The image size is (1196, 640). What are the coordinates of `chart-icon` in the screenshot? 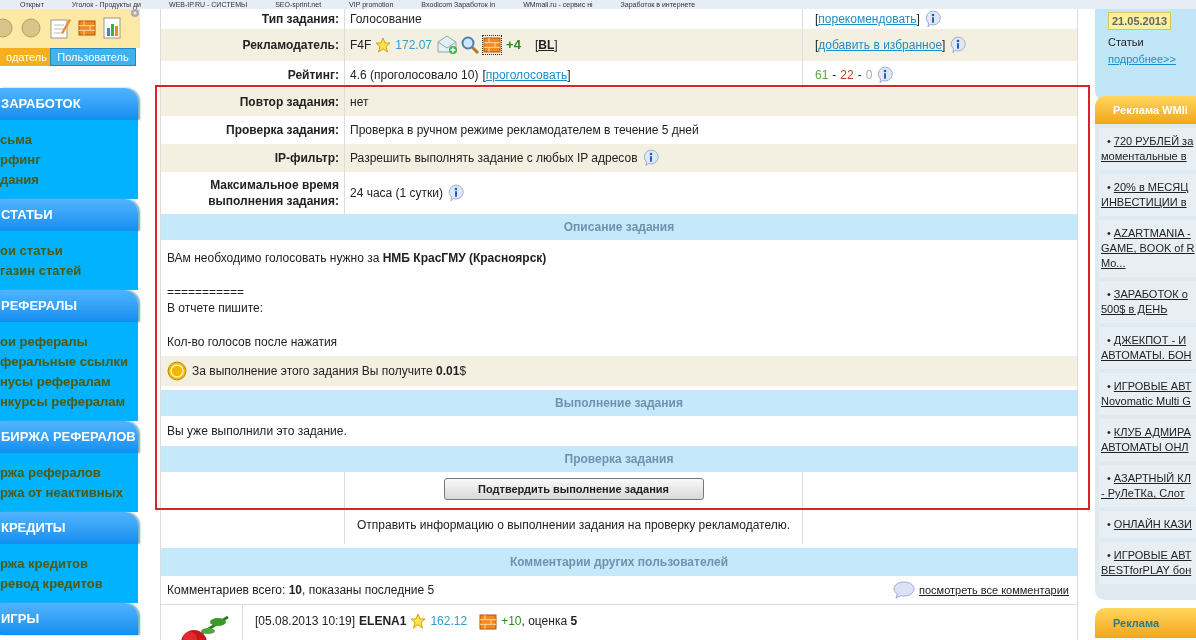 It's located at (113, 28).